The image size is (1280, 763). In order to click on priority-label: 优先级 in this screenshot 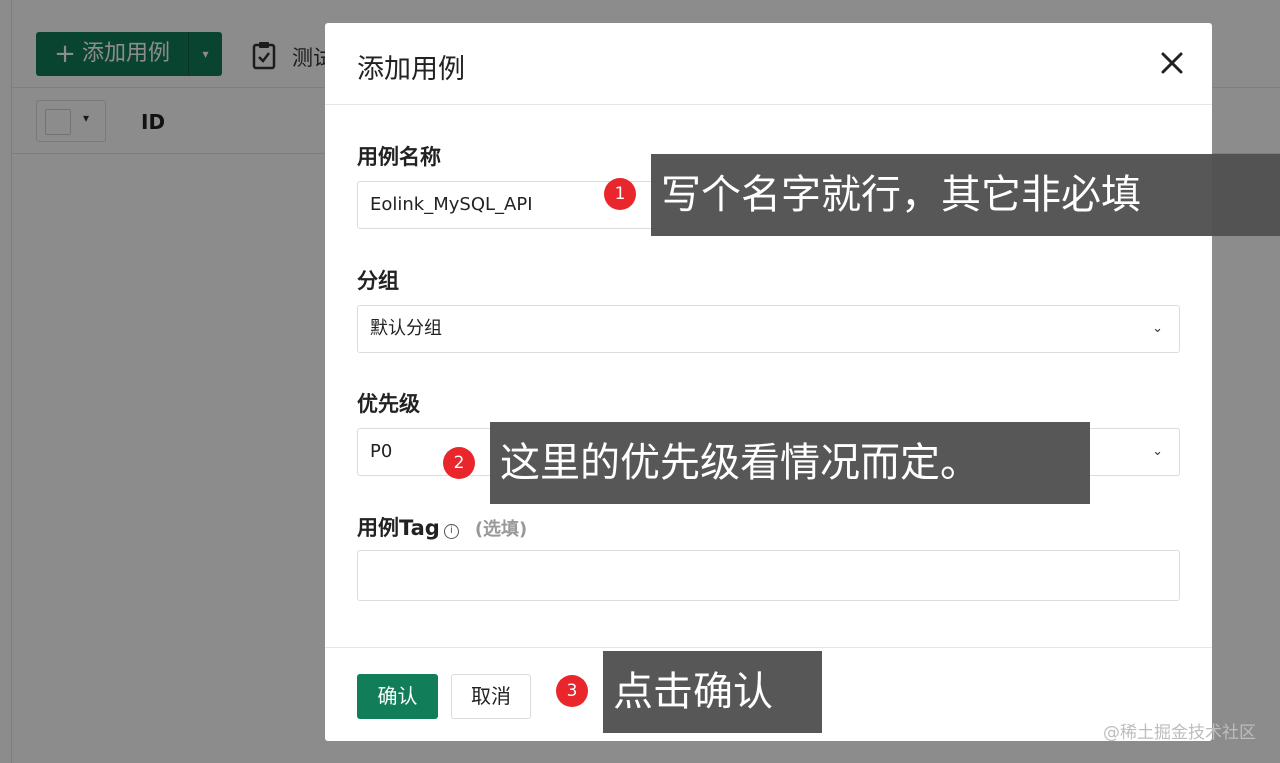, I will do `click(388, 404)`.